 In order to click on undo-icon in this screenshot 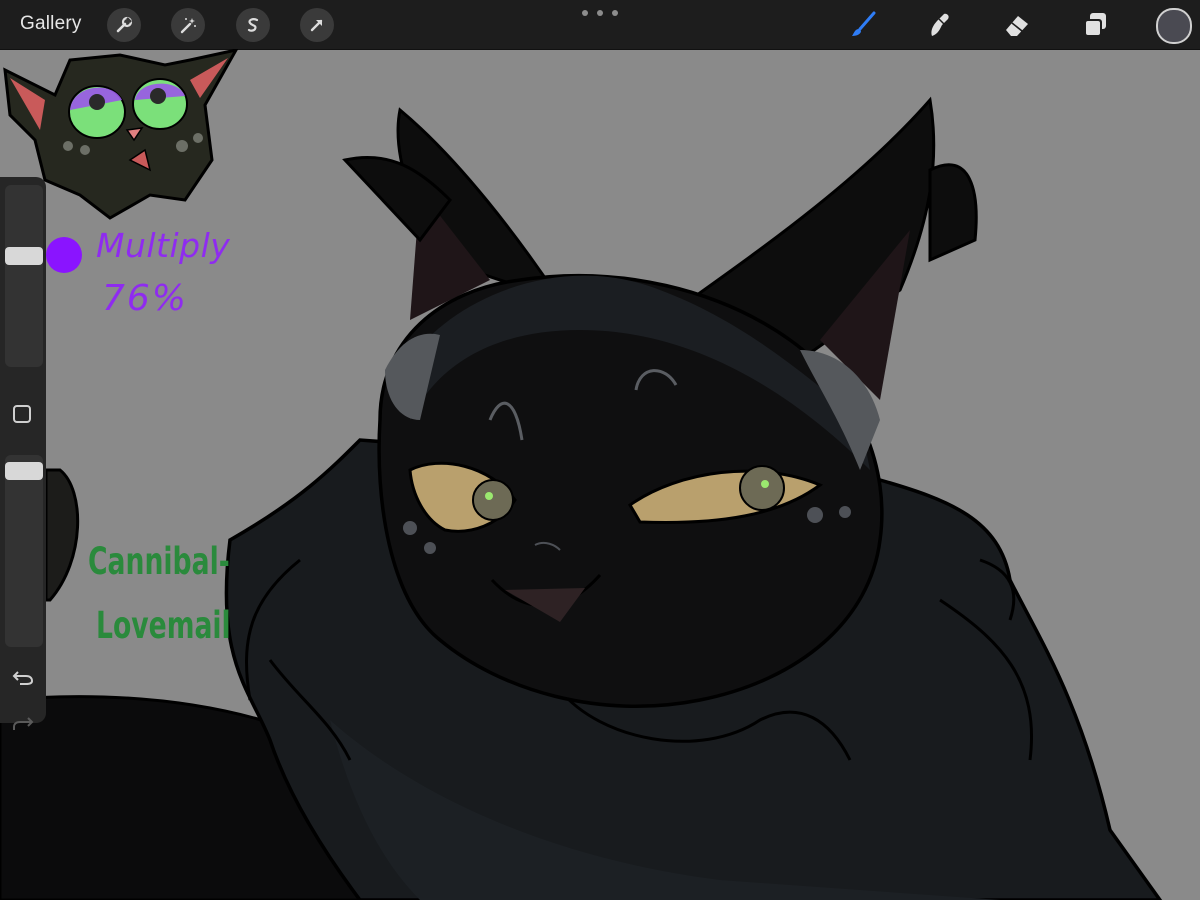, I will do `click(23, 678)`.